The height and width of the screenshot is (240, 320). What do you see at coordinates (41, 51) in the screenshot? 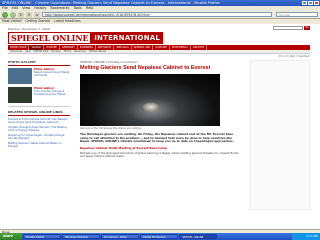
I see `subnav-middle-east: Middle East` at bounding box center [41, 51].